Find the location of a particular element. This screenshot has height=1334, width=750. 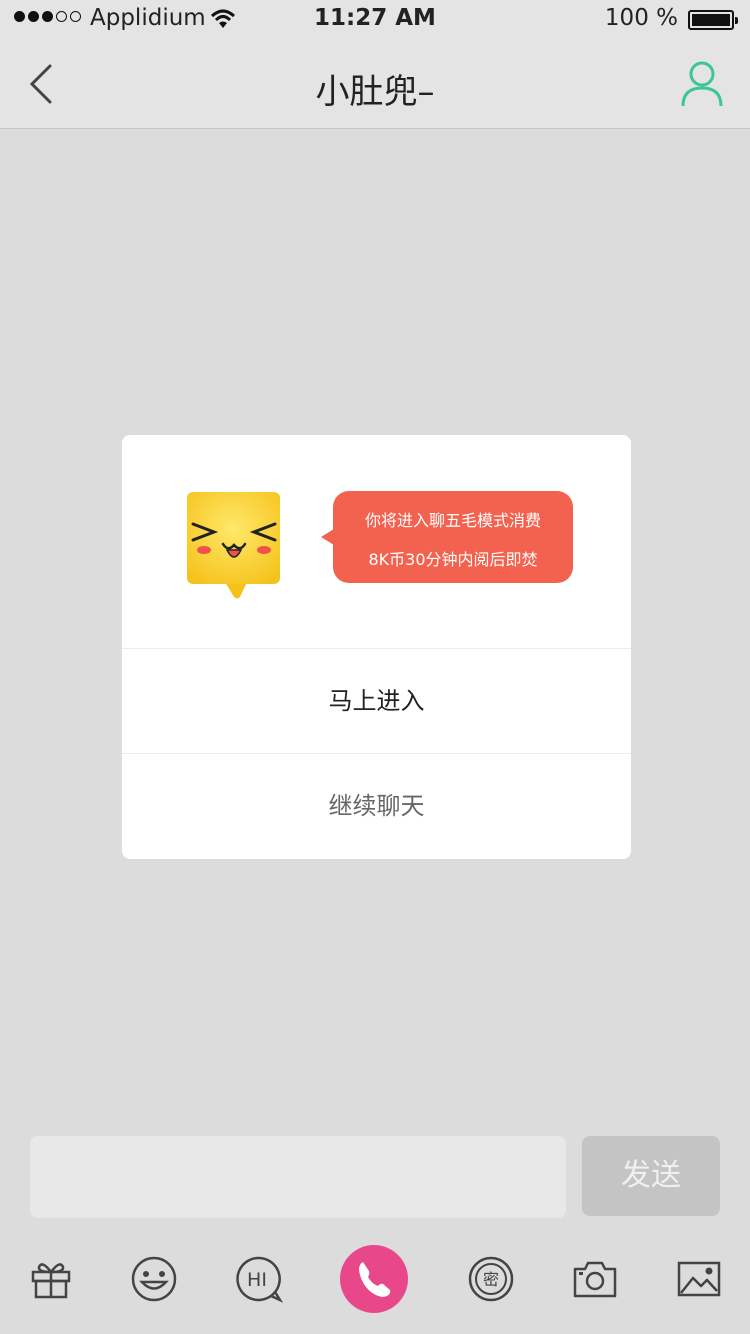

voice-call-button is located at coordinates (374, 1279).